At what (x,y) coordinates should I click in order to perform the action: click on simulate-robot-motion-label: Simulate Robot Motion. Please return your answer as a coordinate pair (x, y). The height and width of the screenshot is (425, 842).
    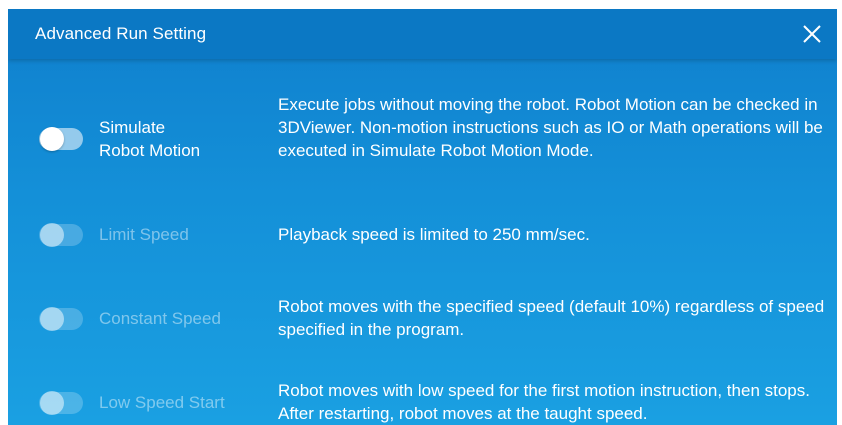
    Looking at the image, I should click on (149, 139).